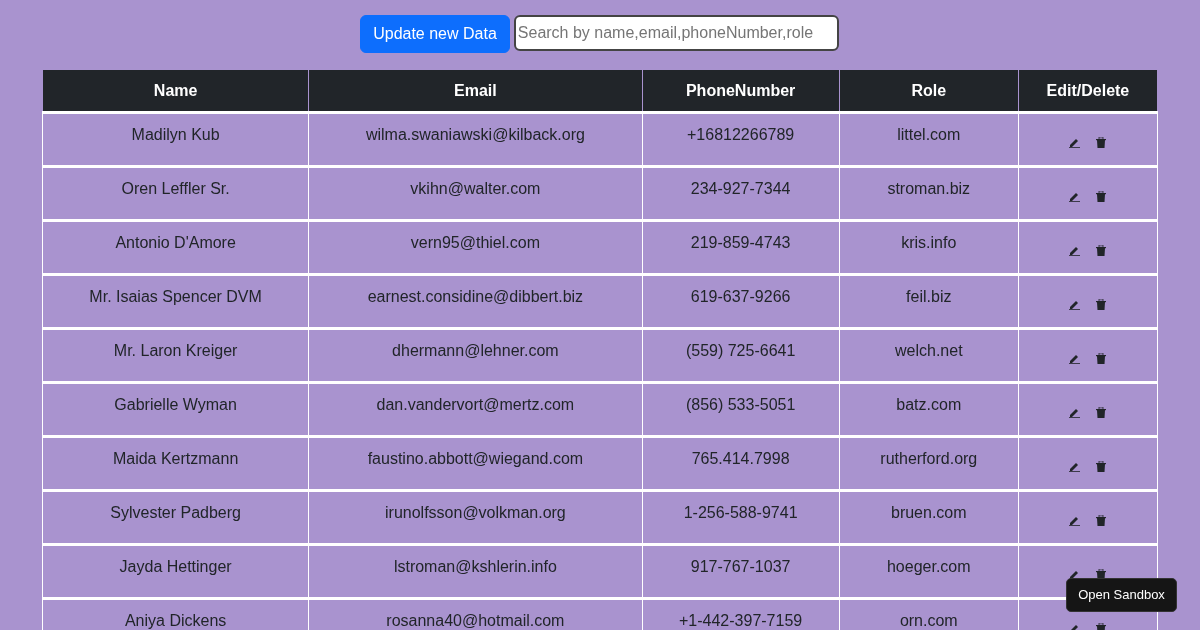 The width and height of the screenshot is (1200, 630). I want to click on column-header: Name, so click(175, 91).